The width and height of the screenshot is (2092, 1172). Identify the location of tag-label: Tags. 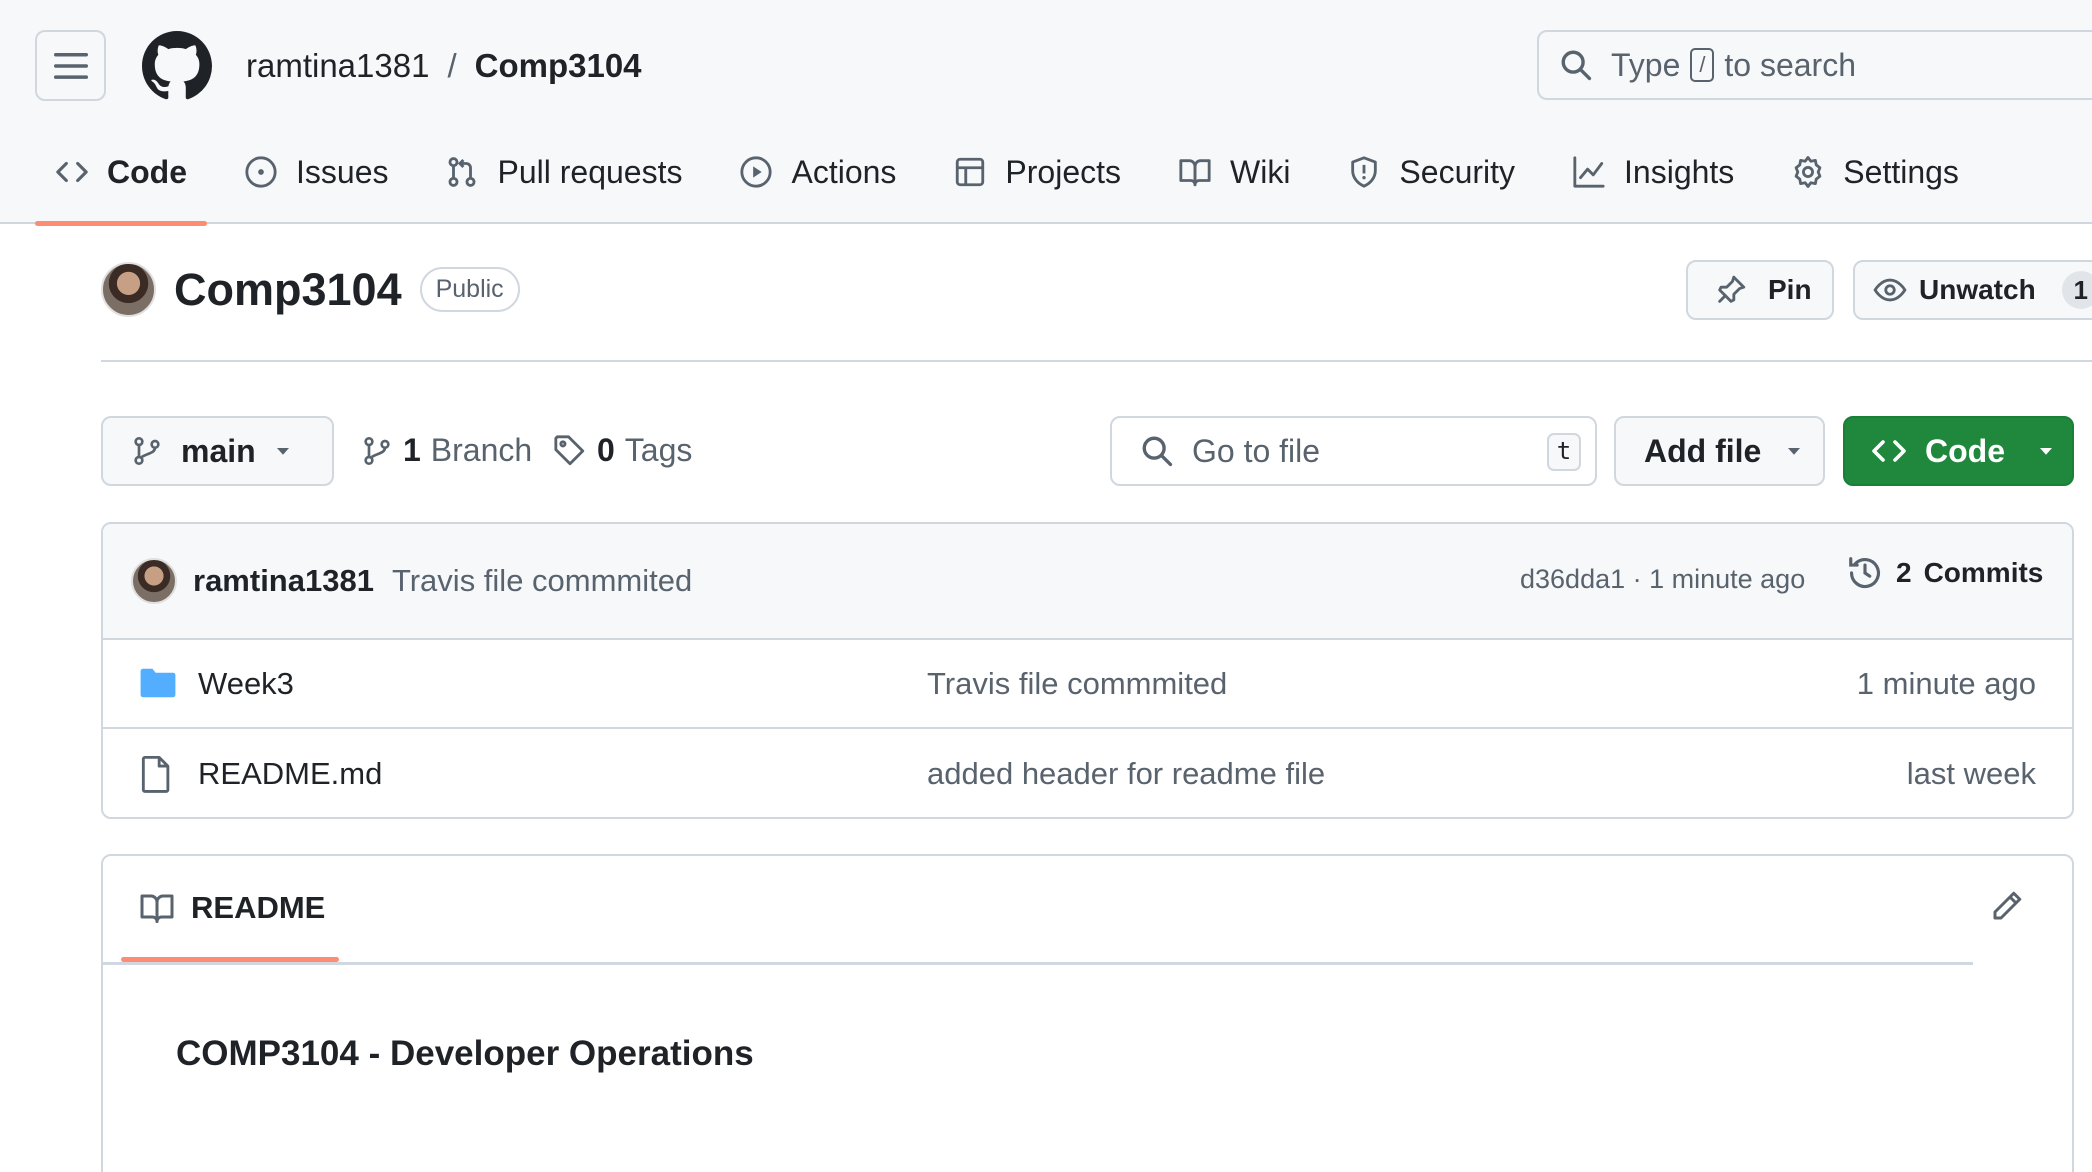
(658, 450).